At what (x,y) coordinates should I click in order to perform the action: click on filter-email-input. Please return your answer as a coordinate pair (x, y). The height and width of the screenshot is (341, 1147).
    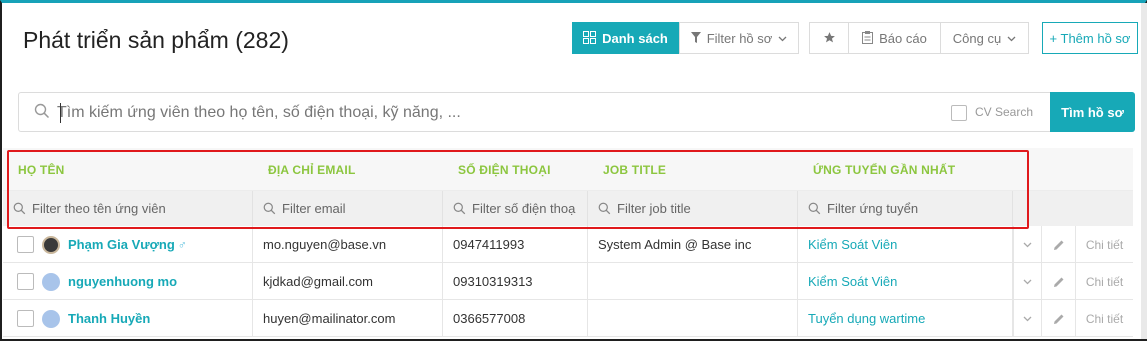
    Looking at the image, I should click on (352, 208).